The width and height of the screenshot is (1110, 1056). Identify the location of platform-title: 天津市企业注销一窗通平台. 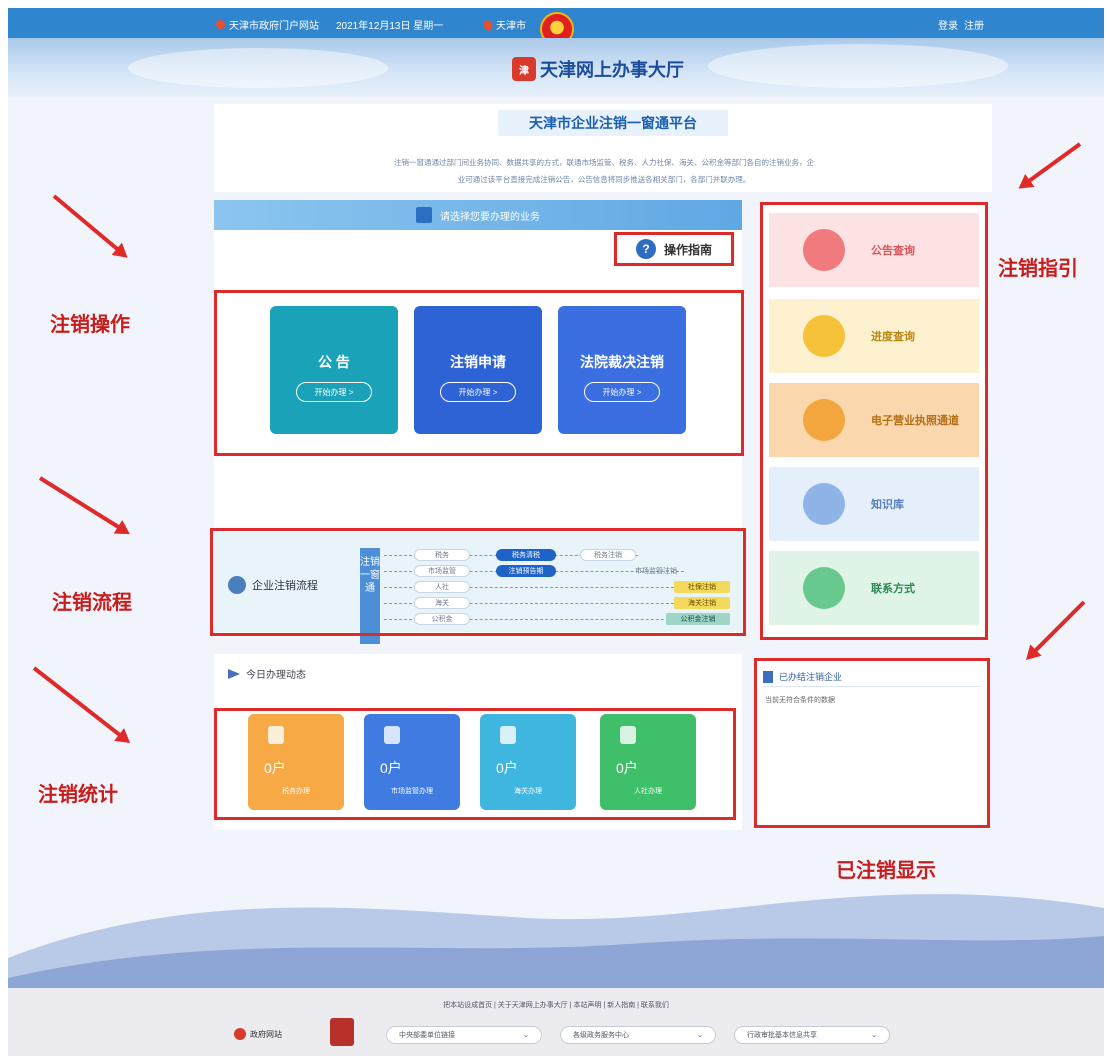
(613, 123).